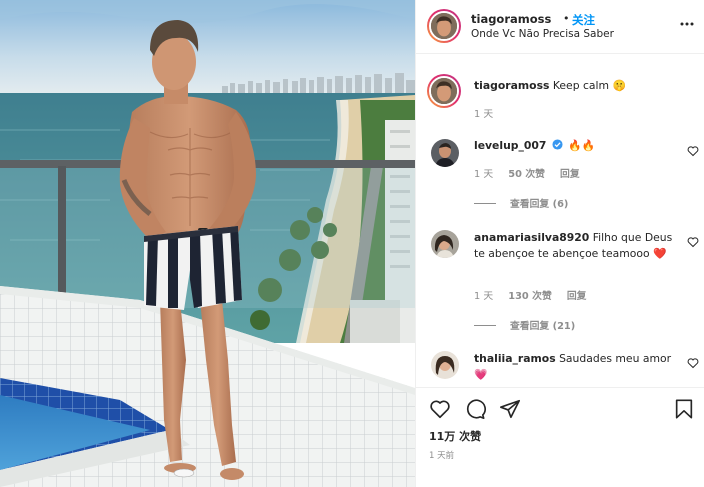 Image resolution: width=704 pixels, height=487 pixels. What do you see at coordinates (441, 455) in the screenshot?
I see `post-timestamp: 1 天前` at bounding box center [441, 455].